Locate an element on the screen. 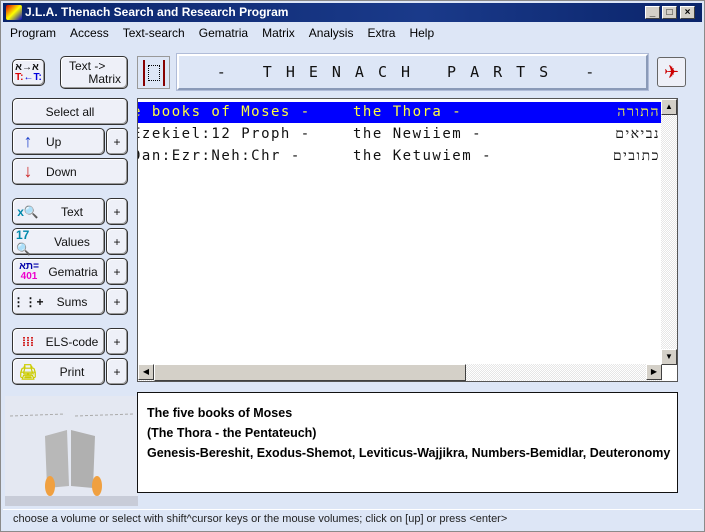  els-label: ELS-code is located at coordinates (72, 341).